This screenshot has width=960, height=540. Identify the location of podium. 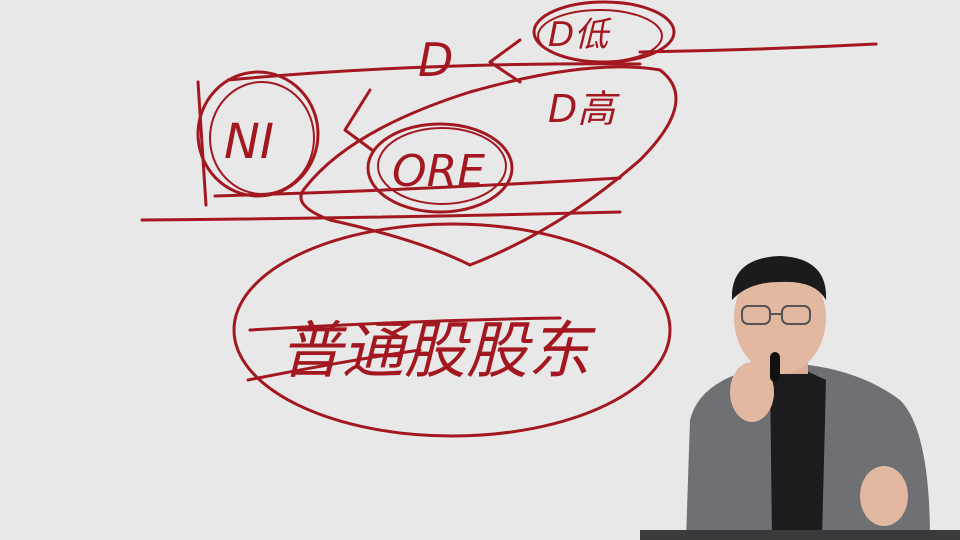
(800, 535).